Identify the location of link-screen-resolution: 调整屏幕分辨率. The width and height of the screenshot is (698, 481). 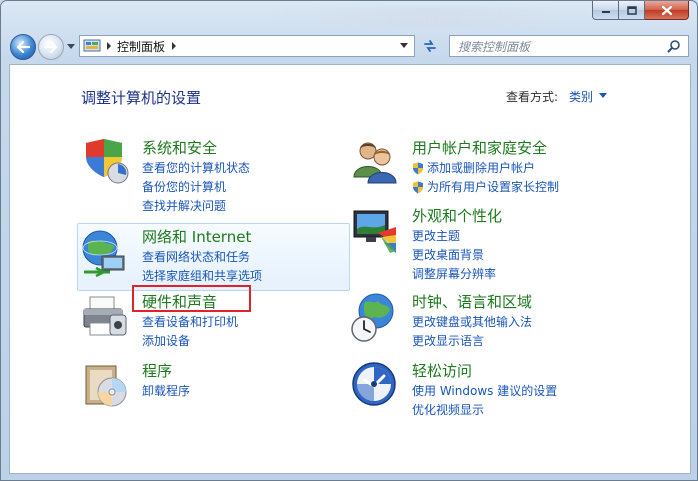
(454, 273).